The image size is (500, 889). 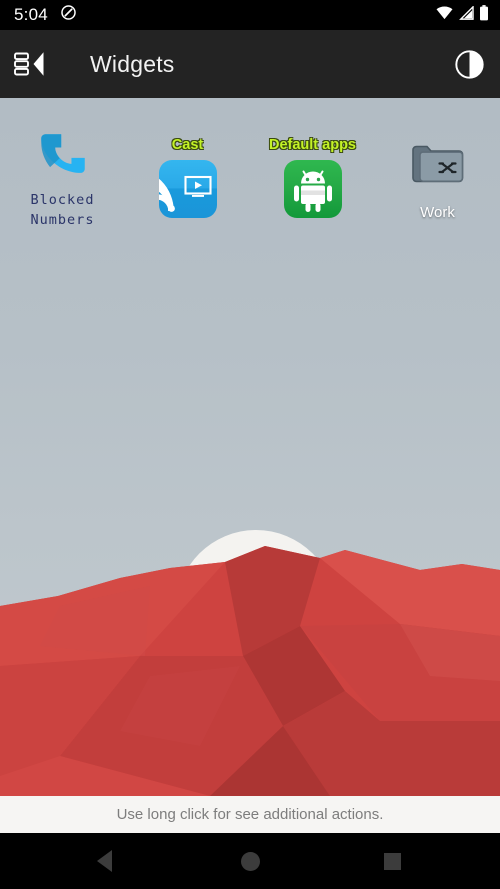 What do you see at coordinates (484, 15) in the screenshot?
I see `battery-icon` at bounding box center [484, 15].